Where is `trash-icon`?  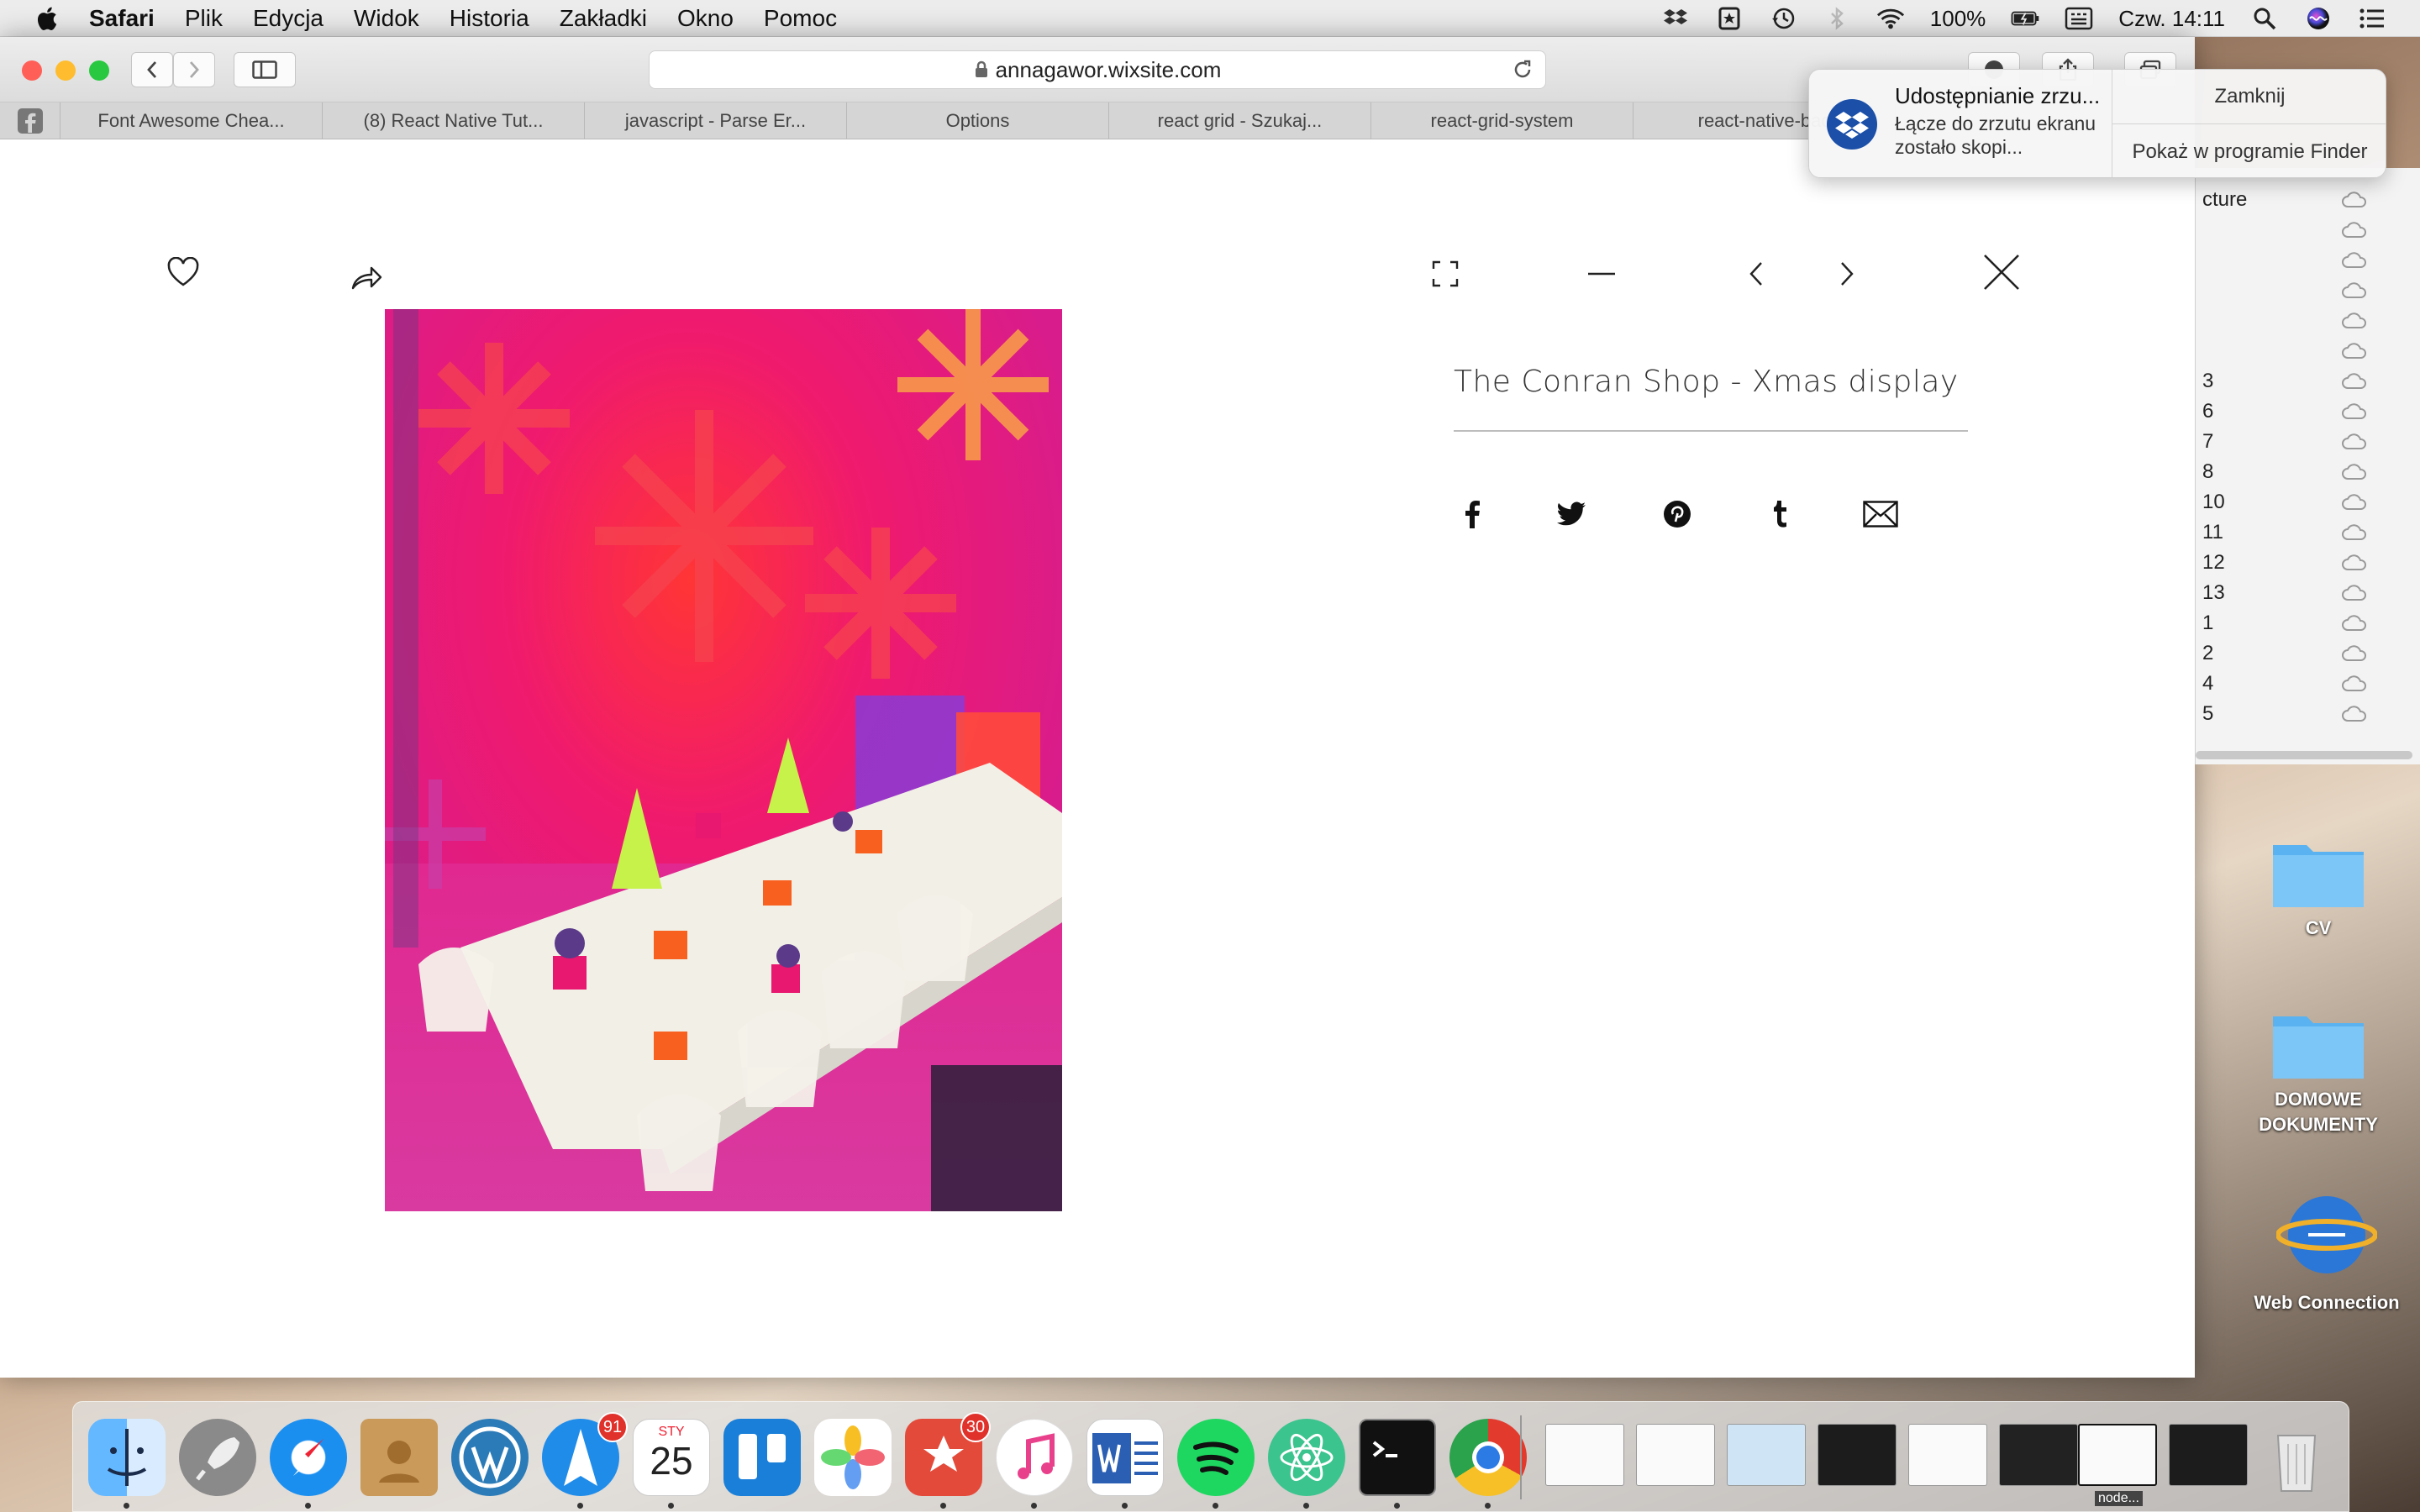 trash-icon is located at coordinates (2296, 1463).